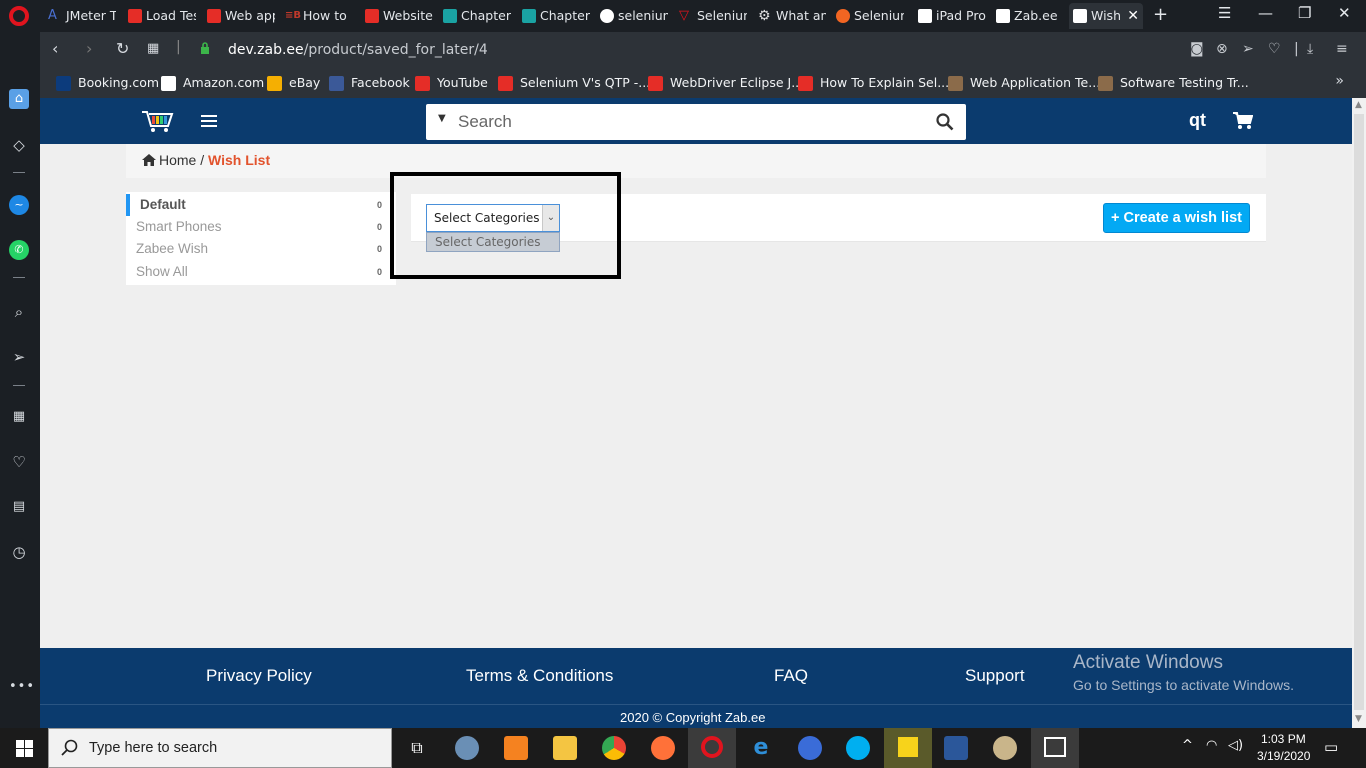 Image resolution: width=1366 pixels, height=768 pixels. Describe the element at coordinates (397, 16) in the screenshot. I see `tab: Website` at that location.